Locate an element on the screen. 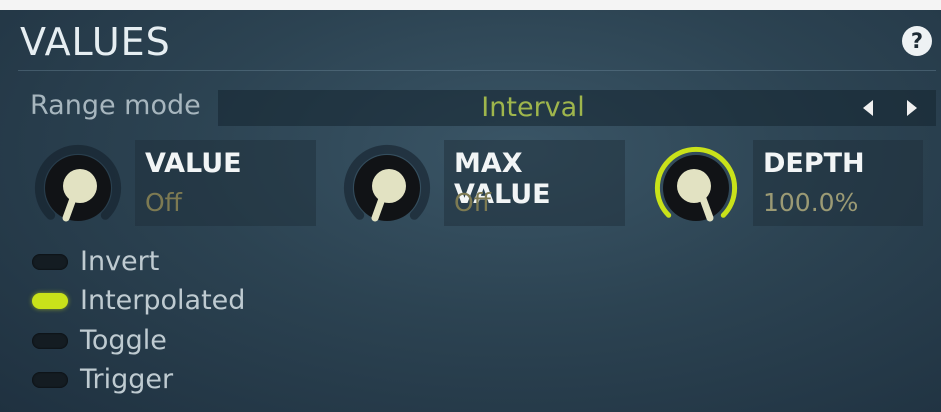 Image resolution: width=941 pixels, height=412 pixels. toggle-label: Toggle is located at coordinates (123, 340).